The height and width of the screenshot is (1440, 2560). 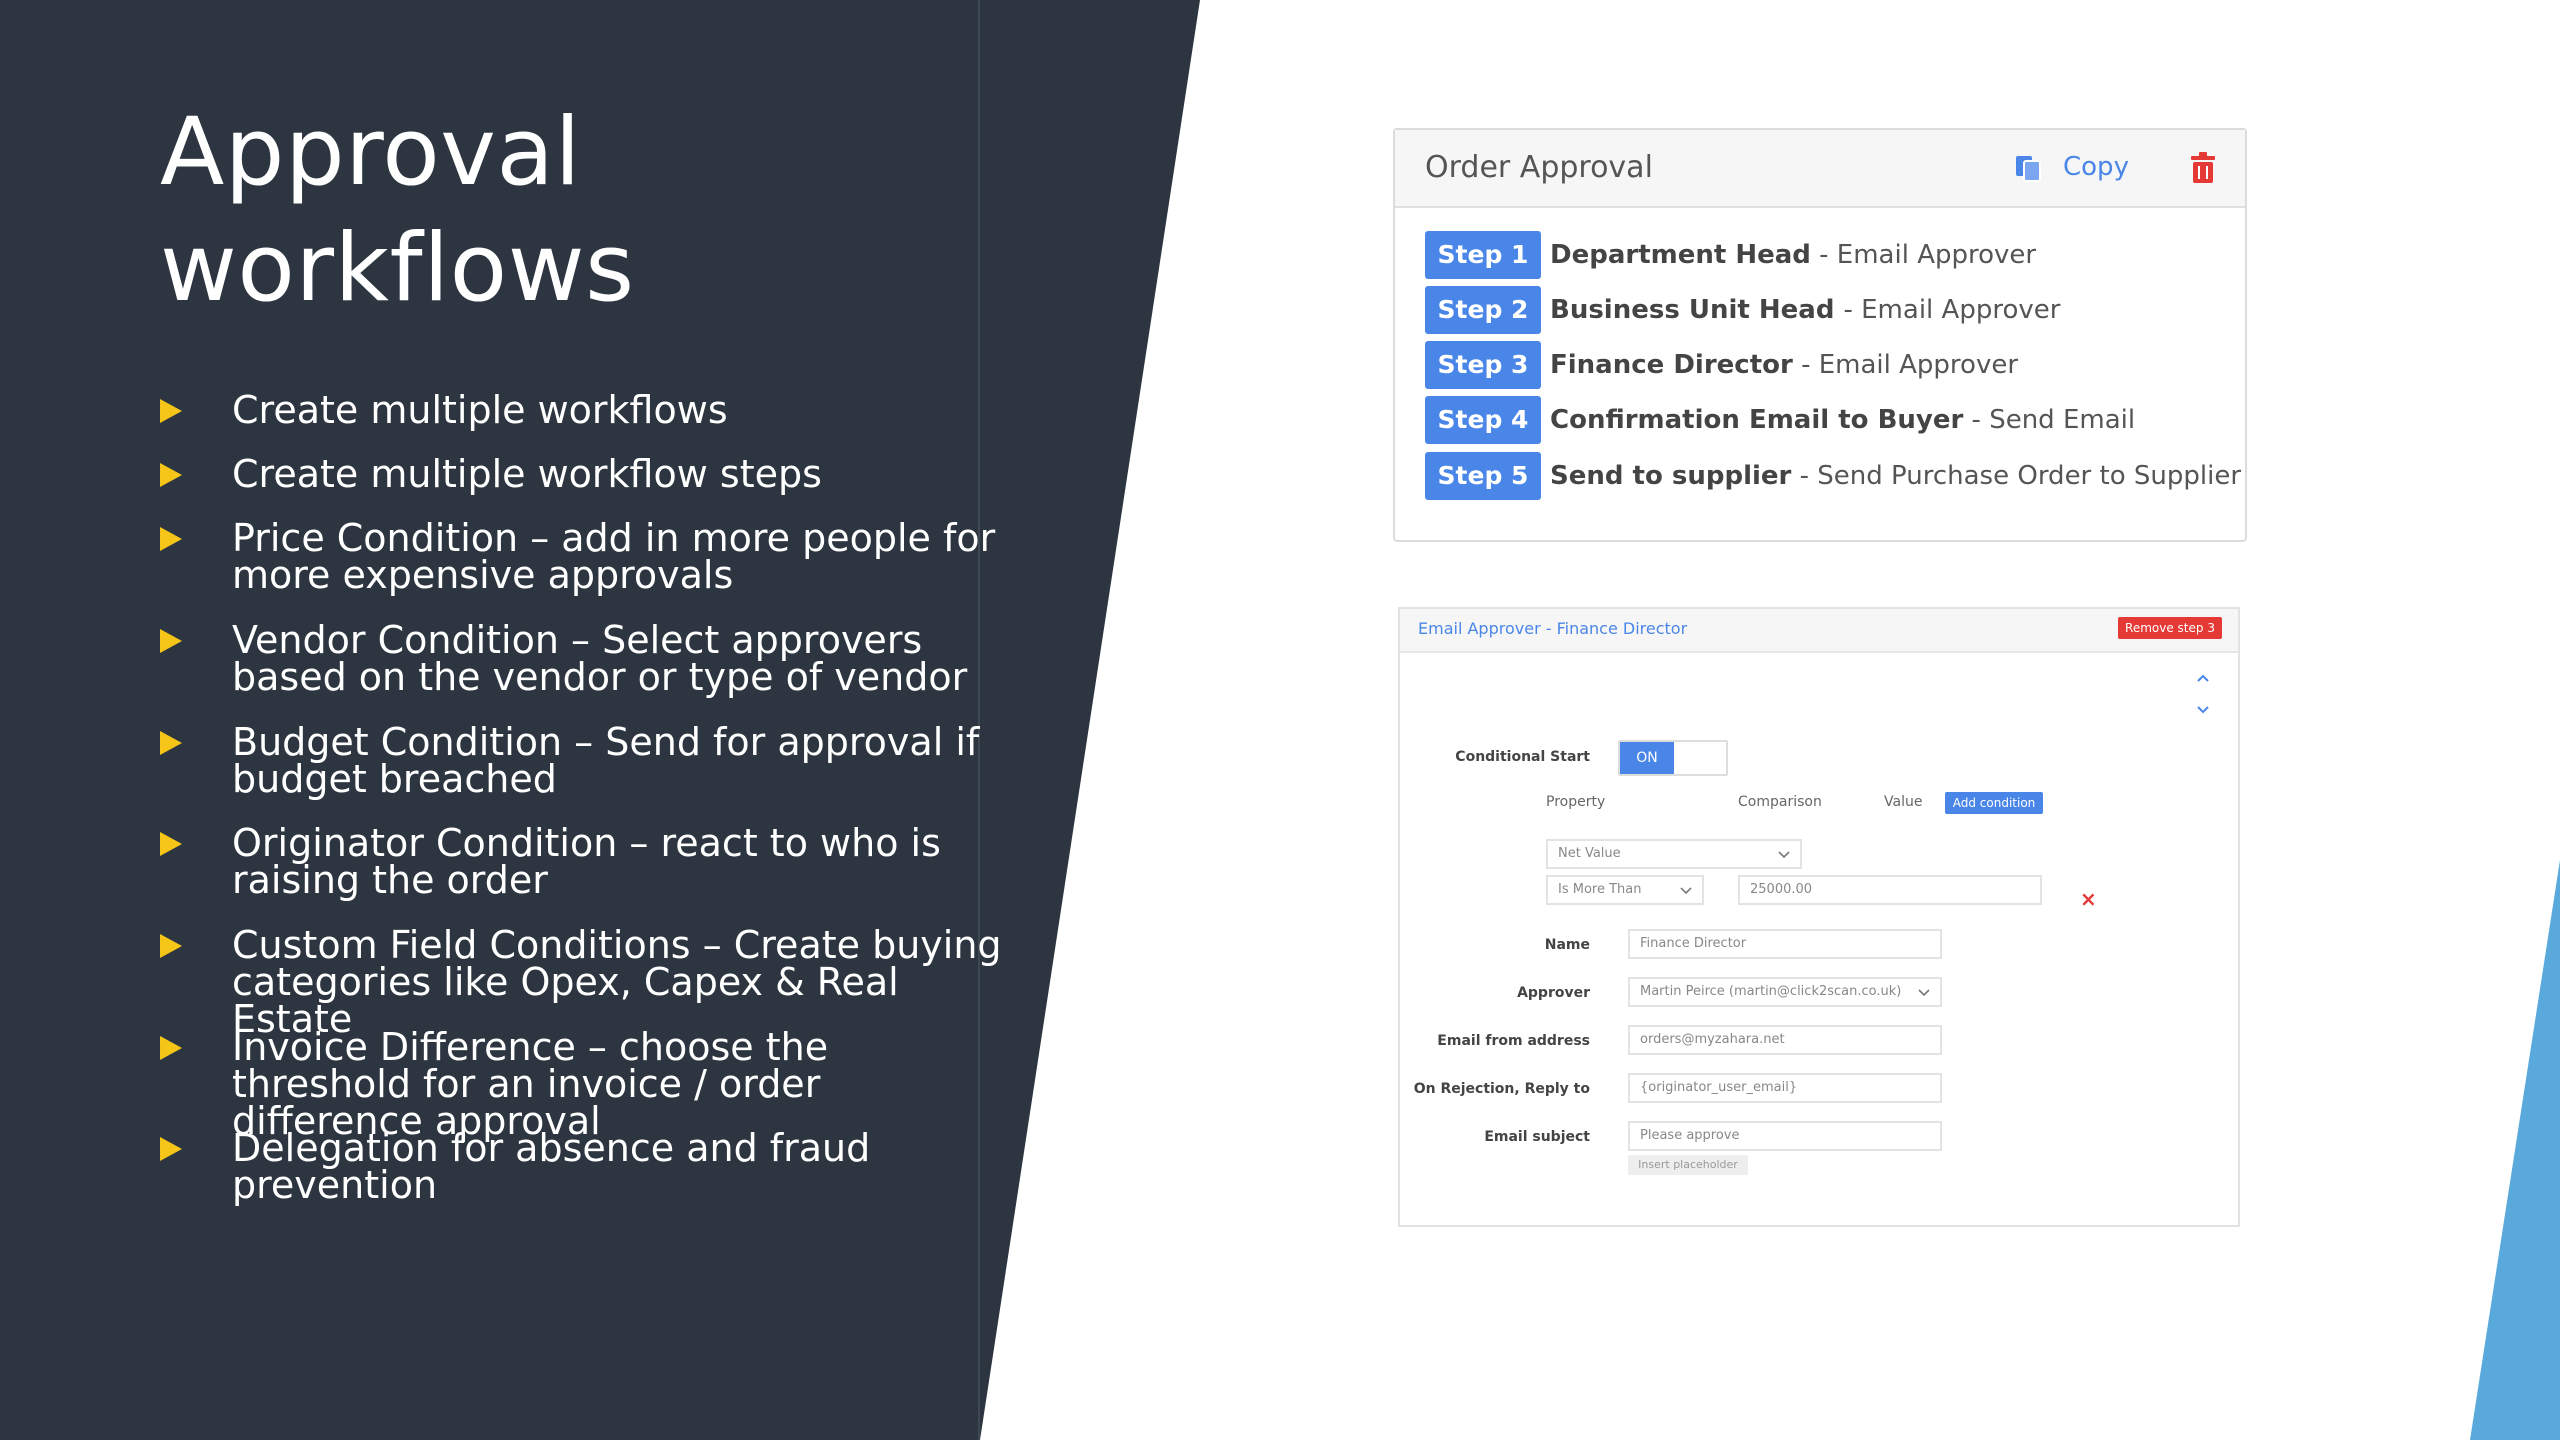 What do you see at coordinates (1785, 1088) in the screenshot?
I see `rejection-reply-input: {originator_user_email}` at bounding box center [1785, 1088].